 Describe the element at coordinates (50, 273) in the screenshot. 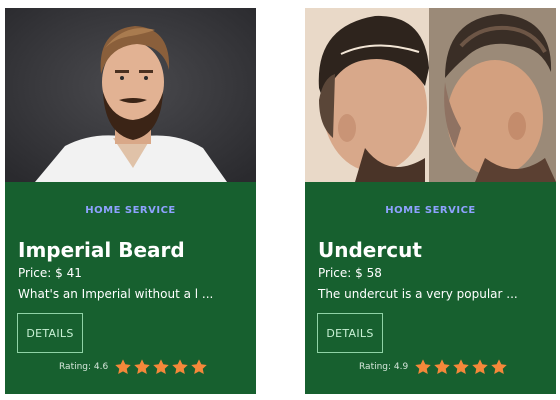

I see `service-price: Price: $ 41` at that location.